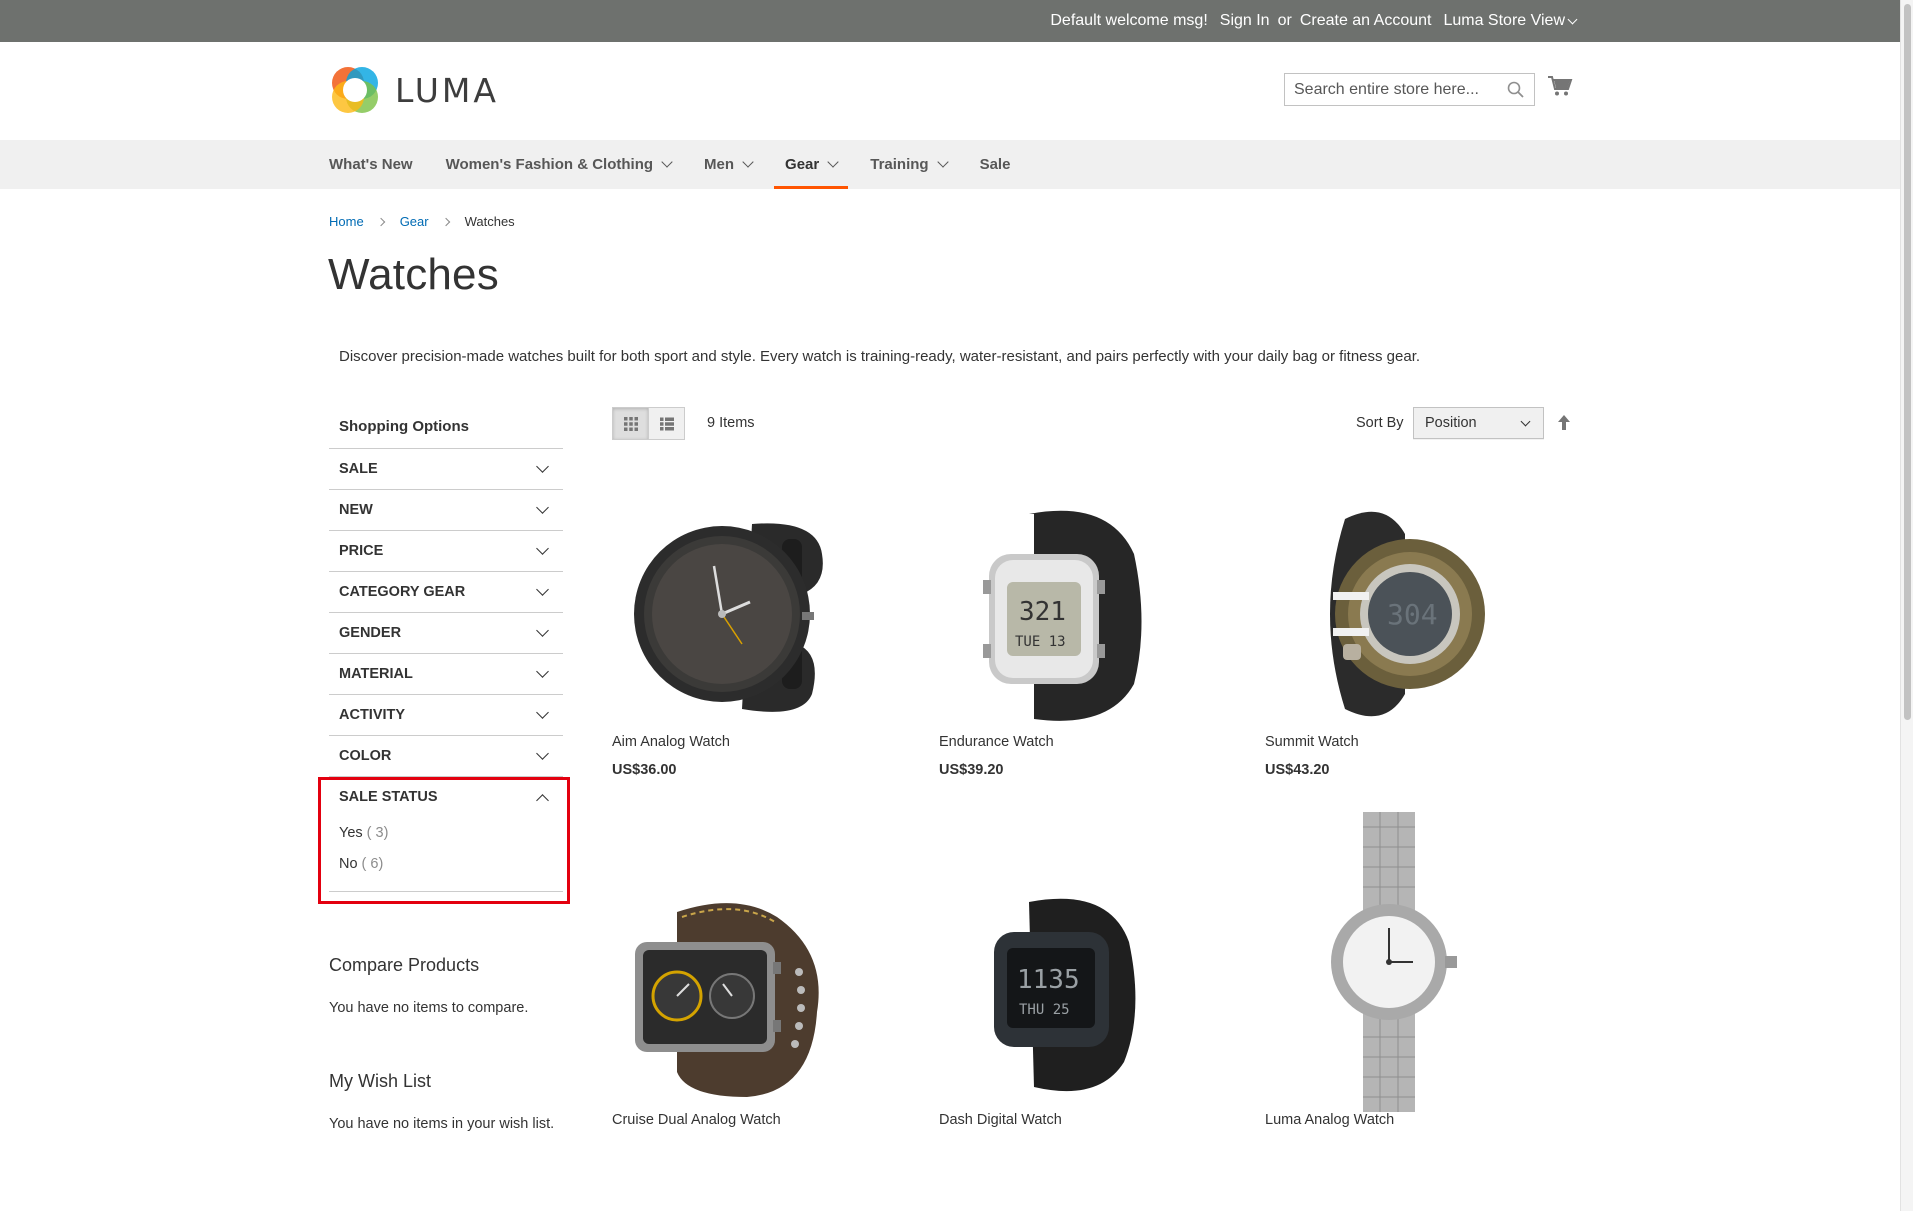 Image resolution: width=1913 pixels, height=1211 pixels. Describe the element at coordinates (732, 614) in the screenshot. I see `watch-analog-black-icon` at that location.